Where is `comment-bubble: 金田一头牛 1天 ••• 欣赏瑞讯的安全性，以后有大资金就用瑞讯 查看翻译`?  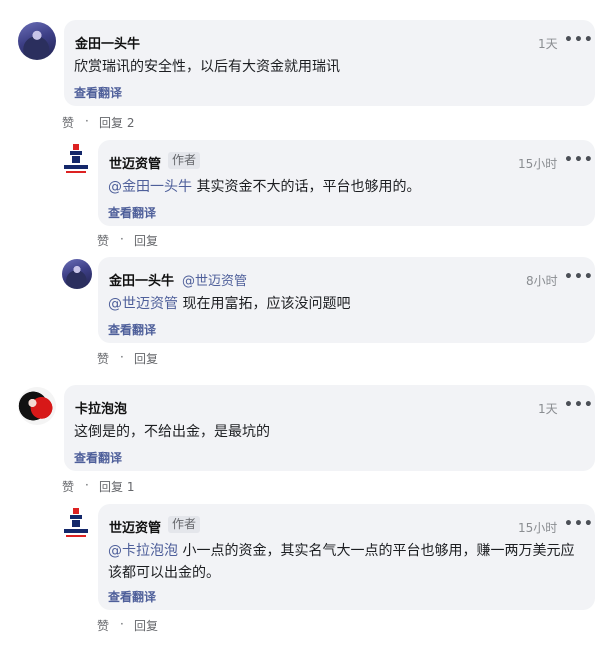
comment-bubble: 金田一头牛 1天 ••• 欣赏瑞讯的安全性，以后有大资金就用瑞讯 查看翻译 is located at coordinates (329, 63).